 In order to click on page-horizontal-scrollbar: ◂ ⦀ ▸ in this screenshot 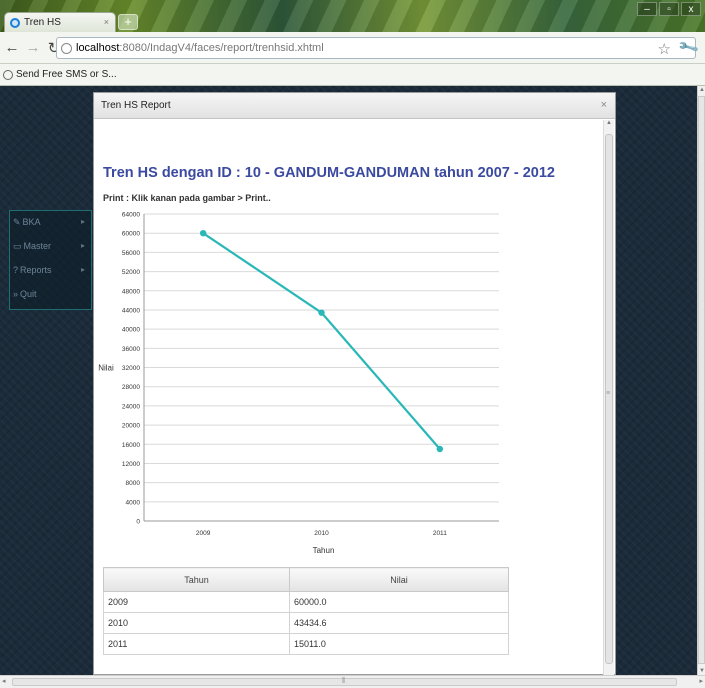, I will do `click(352, 681)`.